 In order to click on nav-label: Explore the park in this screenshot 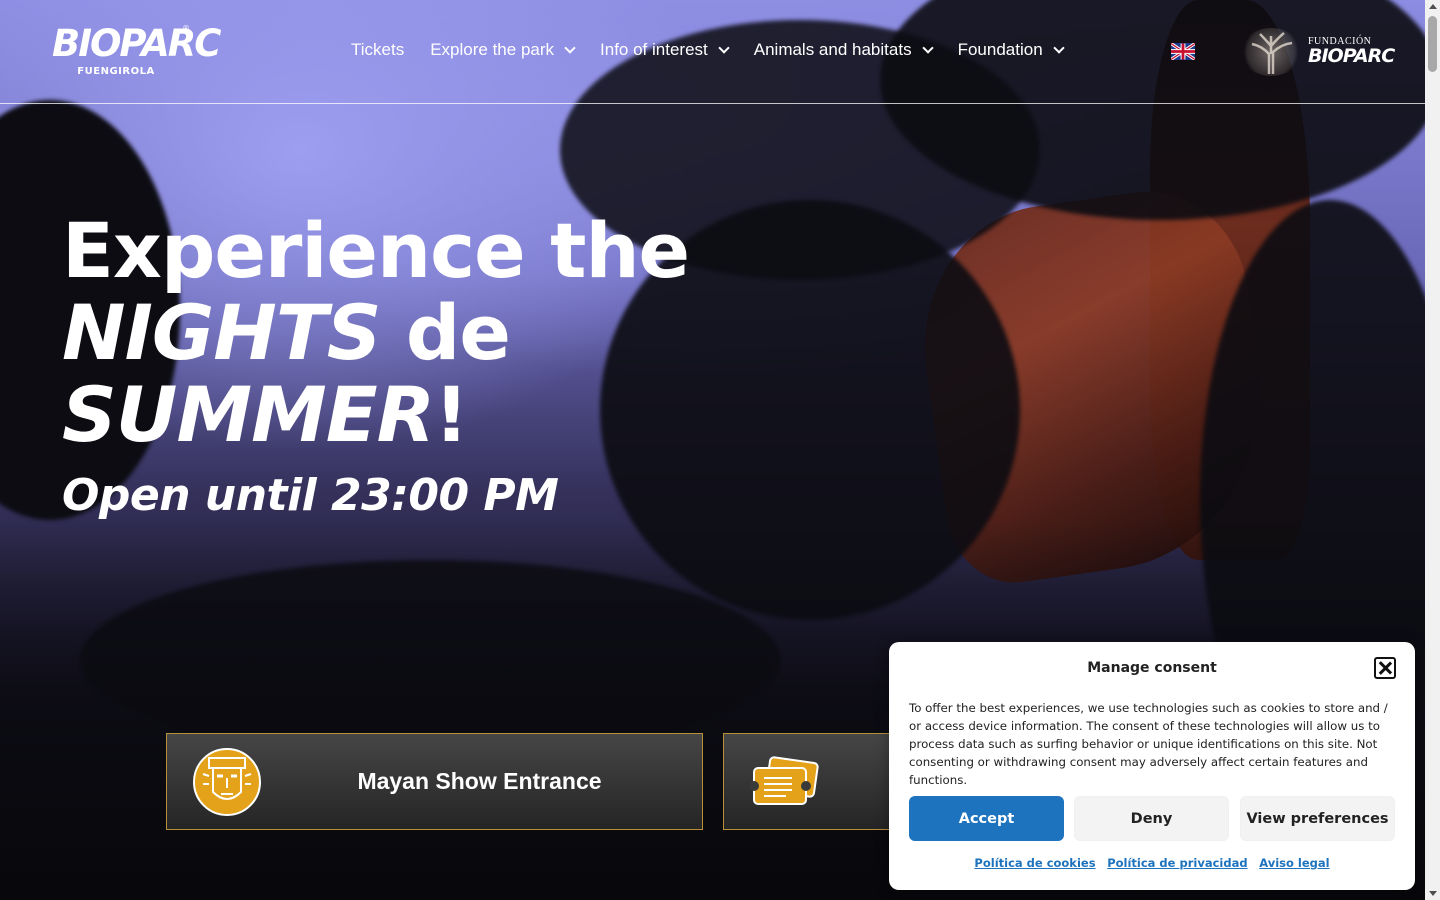, I will do `click(492, 49)`.